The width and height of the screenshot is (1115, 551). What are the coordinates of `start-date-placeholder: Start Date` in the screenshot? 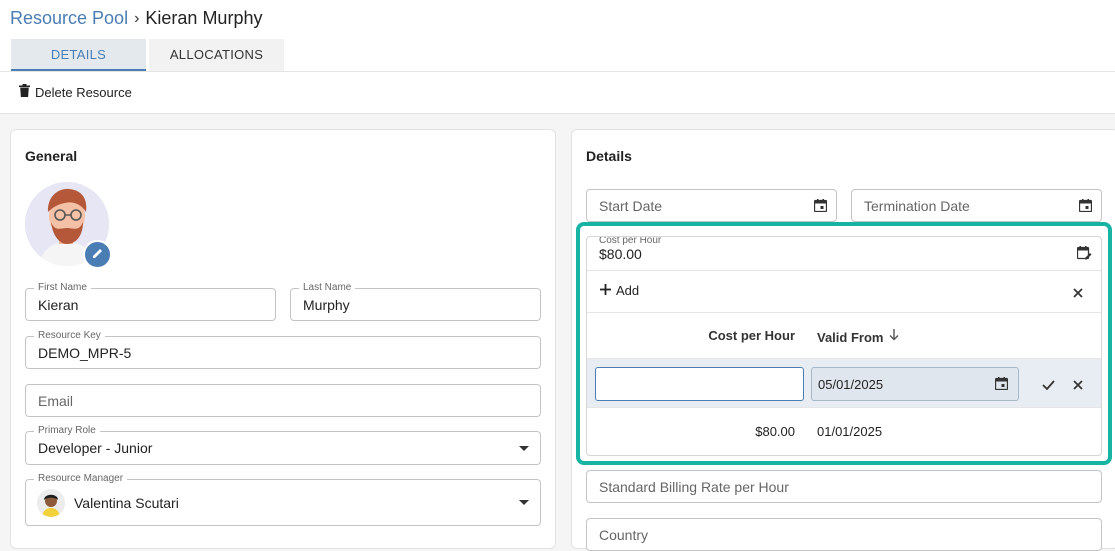 It's located at (631, 205).